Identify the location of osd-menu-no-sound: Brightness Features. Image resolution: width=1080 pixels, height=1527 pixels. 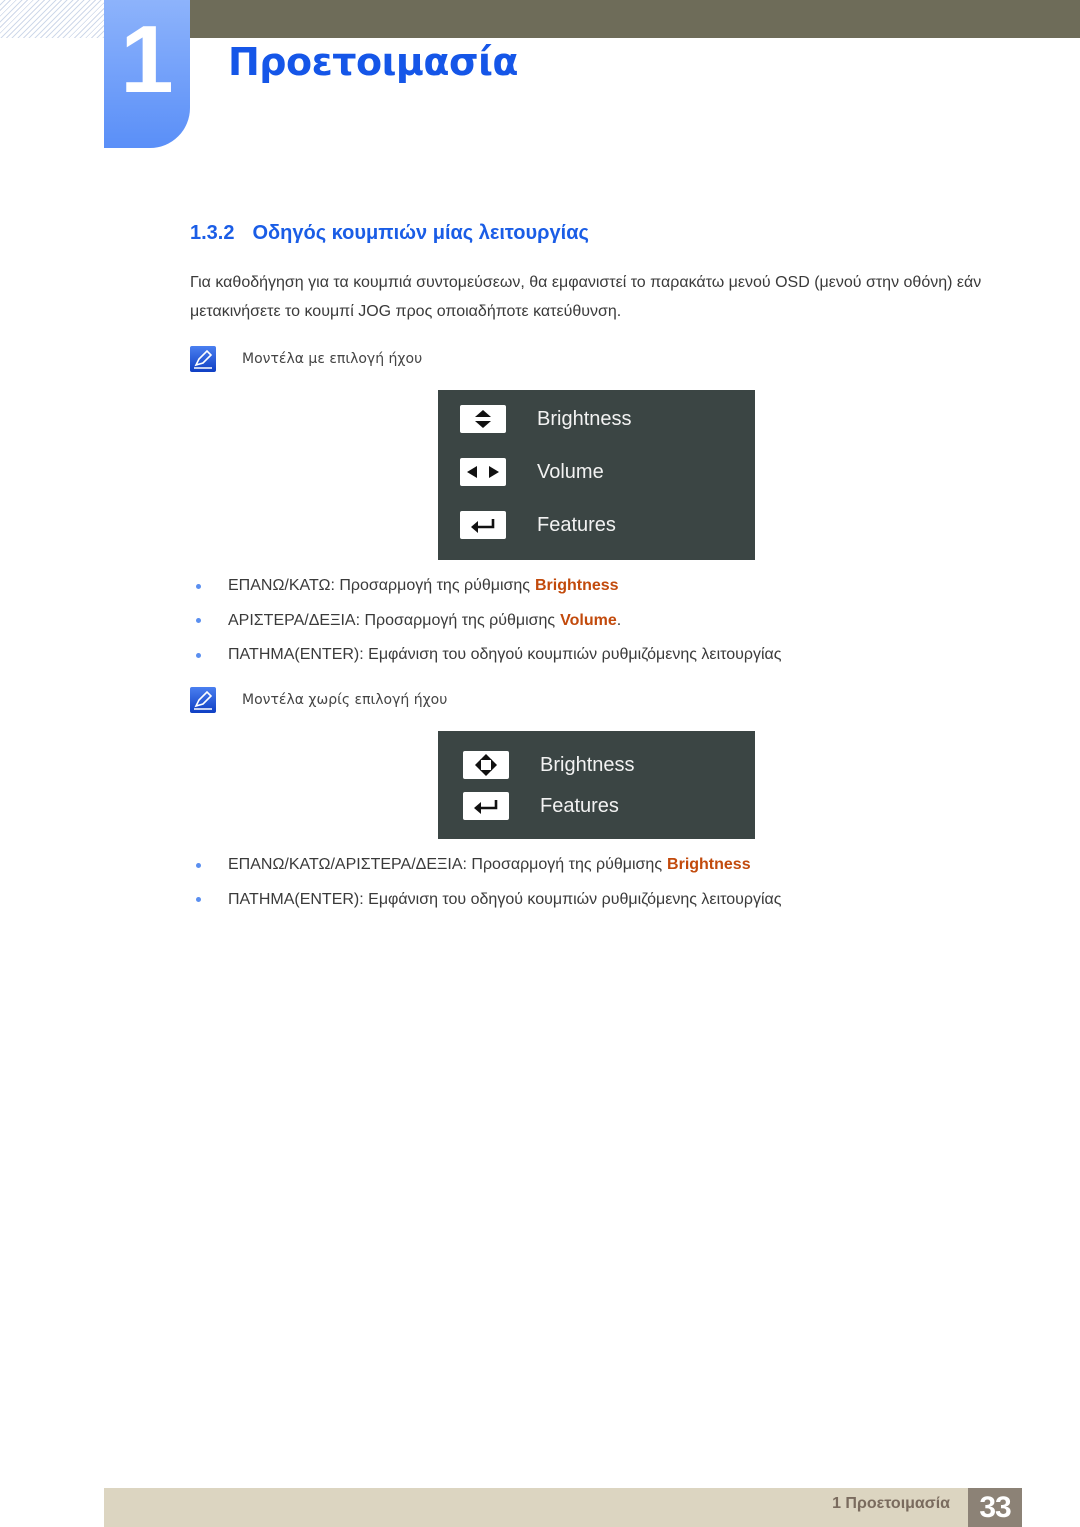
(596, 785).